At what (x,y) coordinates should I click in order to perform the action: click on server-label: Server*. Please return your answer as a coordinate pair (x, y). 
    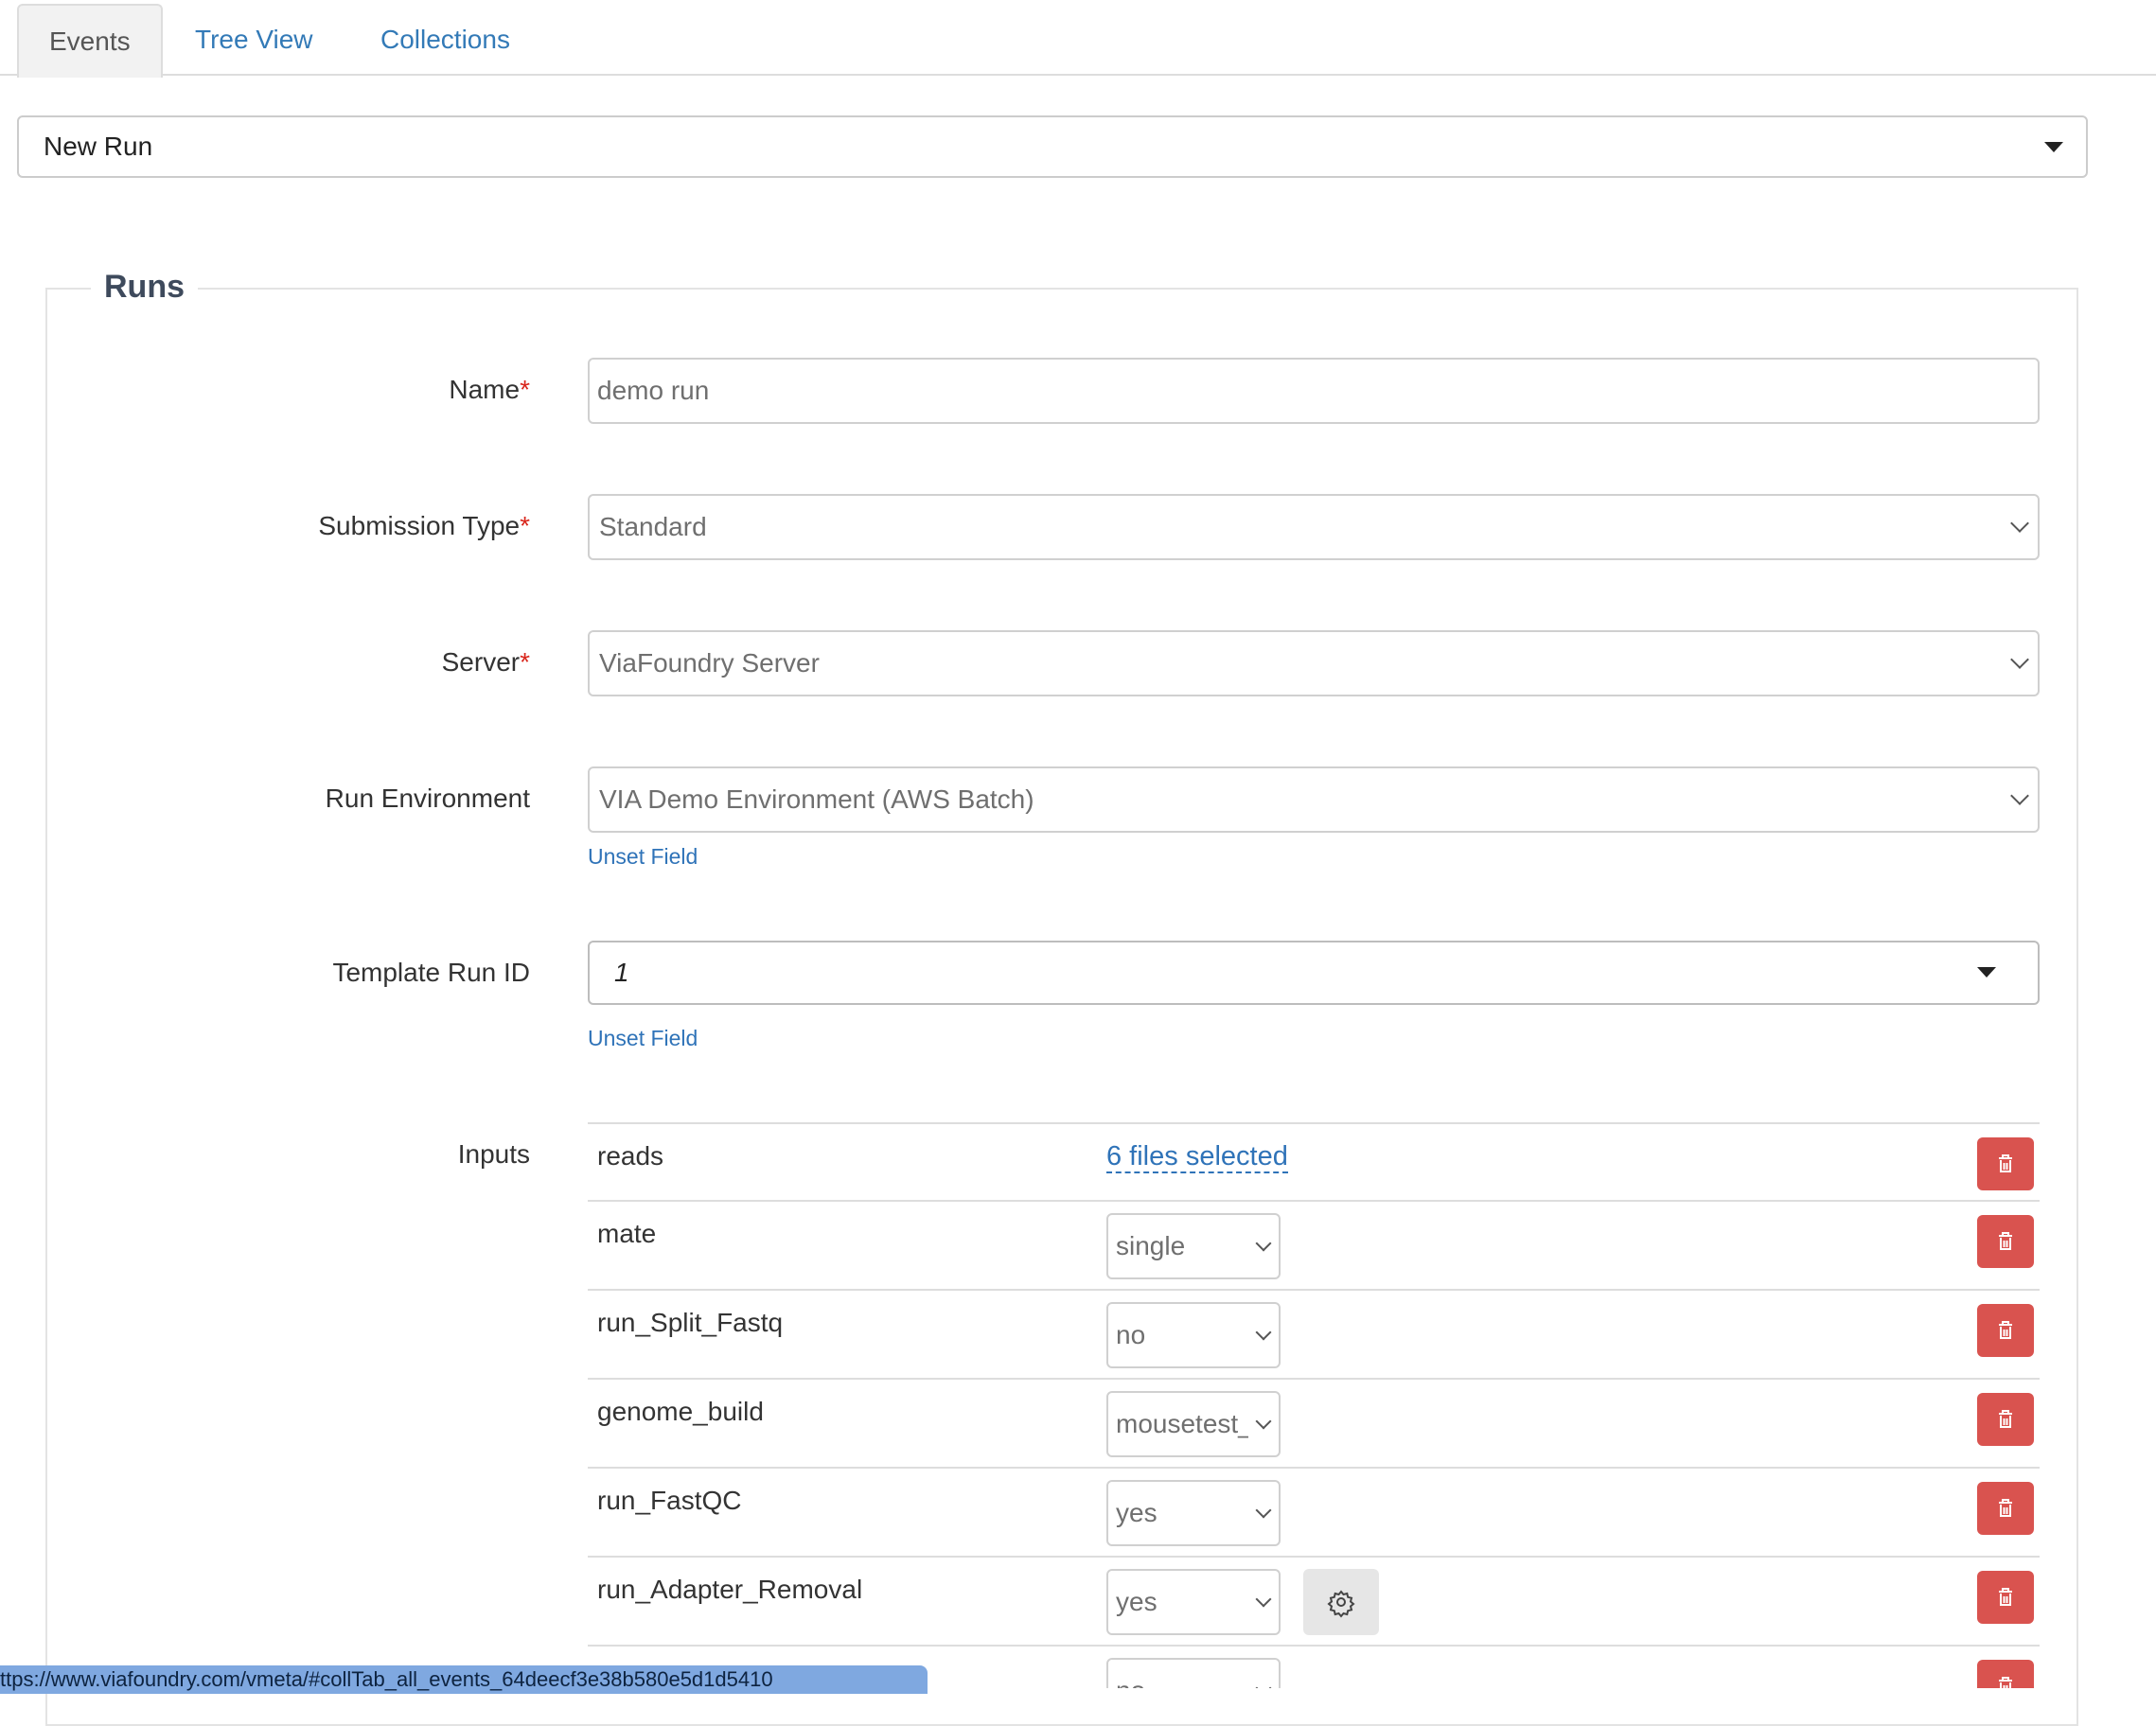
    Looking at the image, I should click on (485, 662).